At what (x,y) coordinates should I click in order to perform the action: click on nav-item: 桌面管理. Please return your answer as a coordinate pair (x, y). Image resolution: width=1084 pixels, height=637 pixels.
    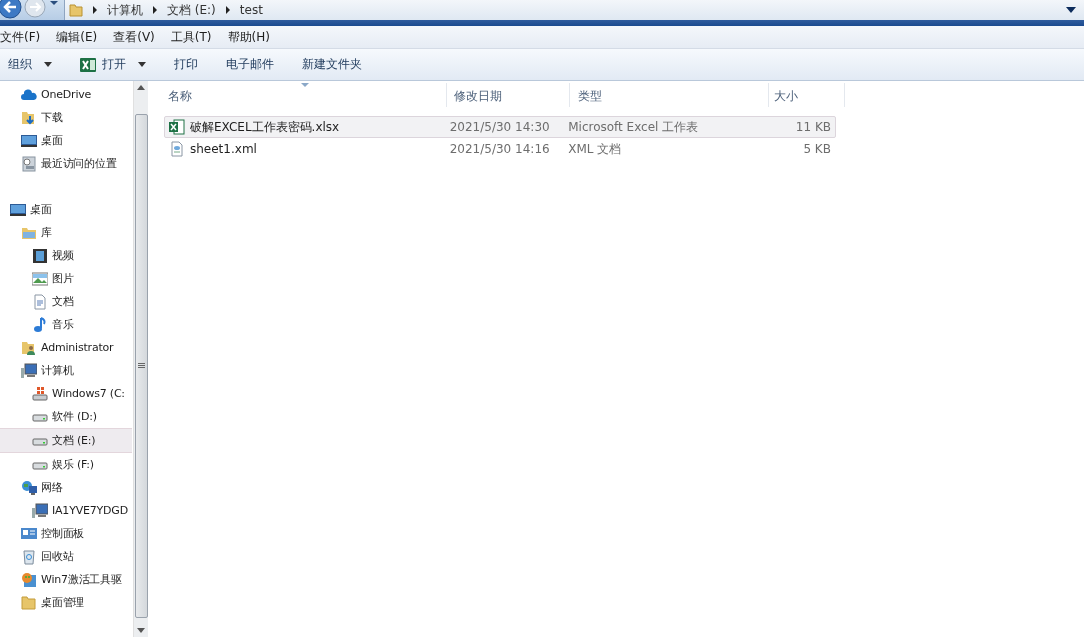
    Looking at the image, I should click on (66, 602).